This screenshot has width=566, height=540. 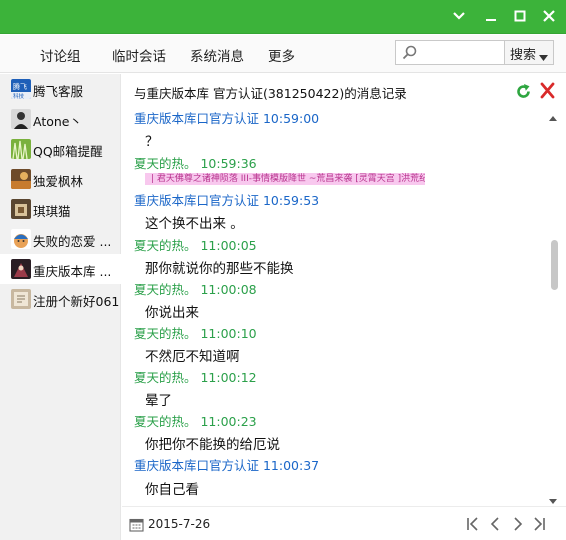 What do you see at coordinates (270, 93) in the screenshot?
I see `conversation-title: 与重庆版本库 官方认证(381250422)的消息记录` at bounding box center [270, 93].